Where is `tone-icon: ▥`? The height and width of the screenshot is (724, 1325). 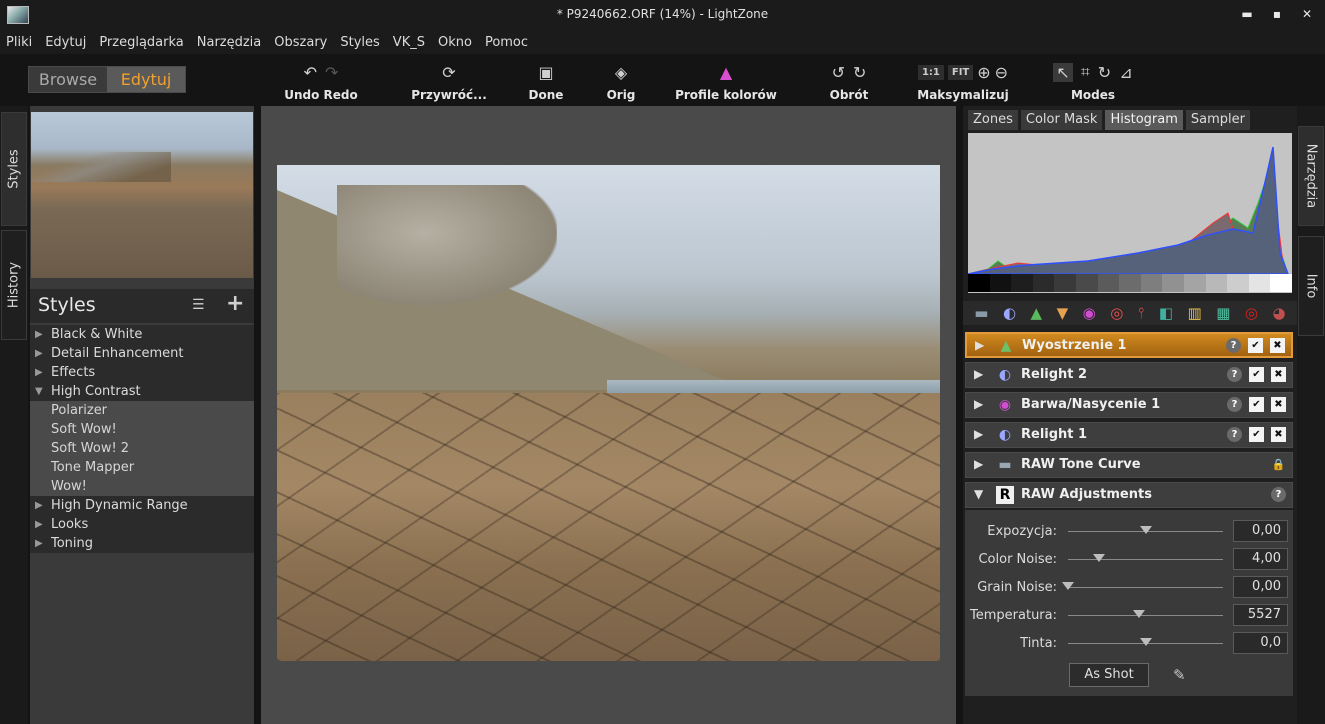 tone-icon: ▥ is located at coordinates (1195, 313).